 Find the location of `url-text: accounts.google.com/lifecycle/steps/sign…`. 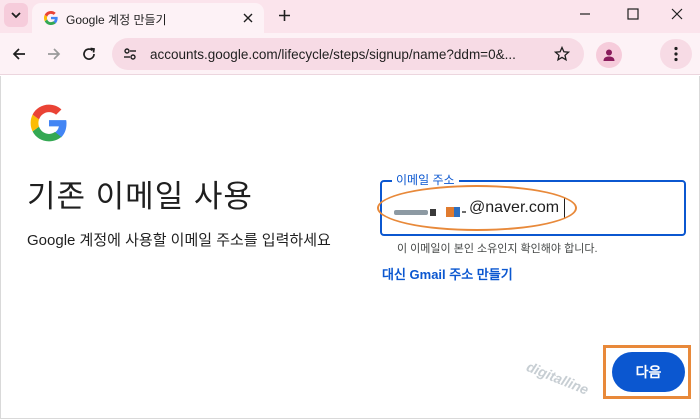

url-text: accounts.google.com/lifecycle/steps/sign… is located at coordinates (350, 54).